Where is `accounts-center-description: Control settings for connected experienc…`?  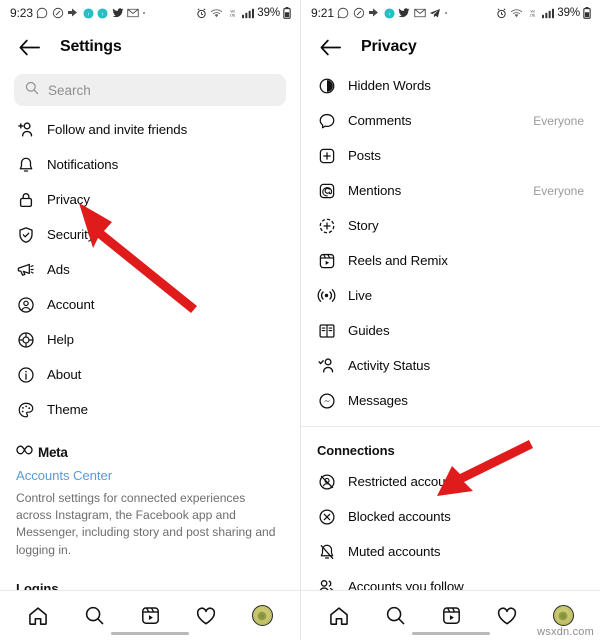
accounts-center-description: Control settings for connected experienc… is located at coordinates (146, 524).